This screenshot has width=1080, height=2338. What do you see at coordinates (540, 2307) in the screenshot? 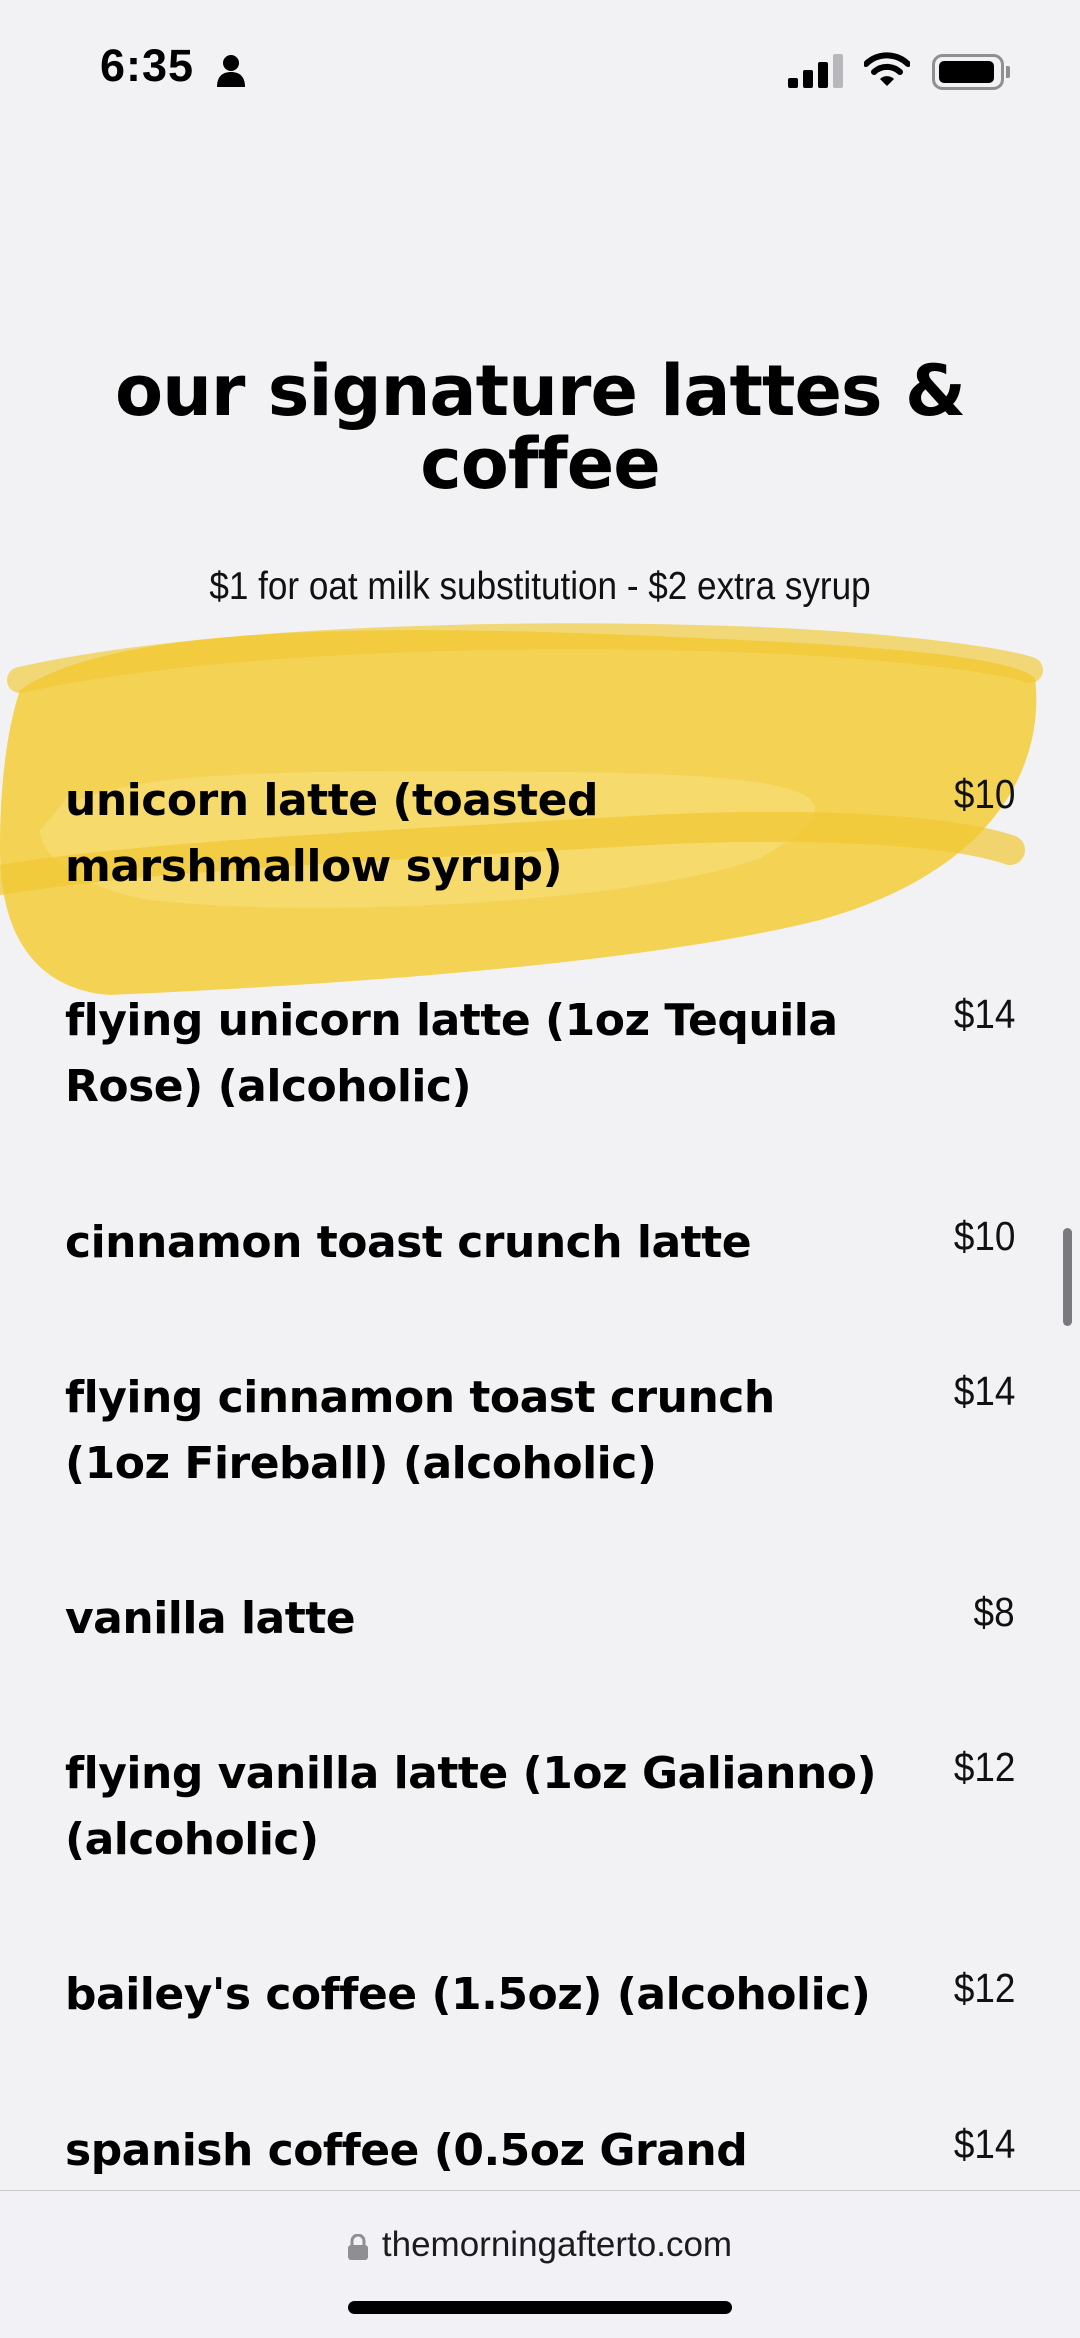
I see `home-indicator` at bounding box center [540, 2307].